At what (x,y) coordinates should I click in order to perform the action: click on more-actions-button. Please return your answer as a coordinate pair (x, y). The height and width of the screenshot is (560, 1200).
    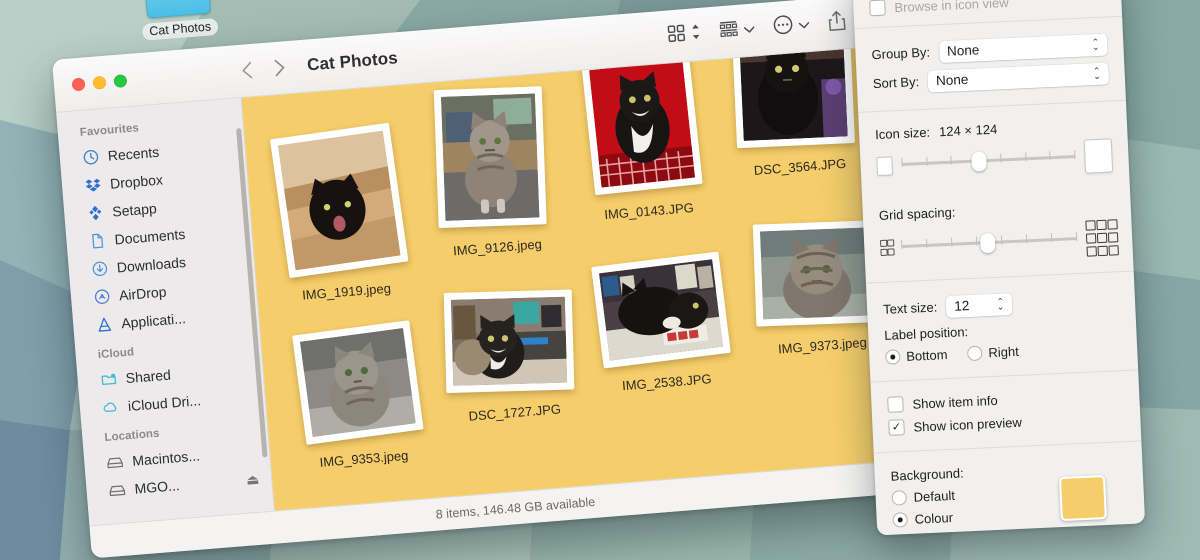
    Looking at the image, I should click on (791, 26).